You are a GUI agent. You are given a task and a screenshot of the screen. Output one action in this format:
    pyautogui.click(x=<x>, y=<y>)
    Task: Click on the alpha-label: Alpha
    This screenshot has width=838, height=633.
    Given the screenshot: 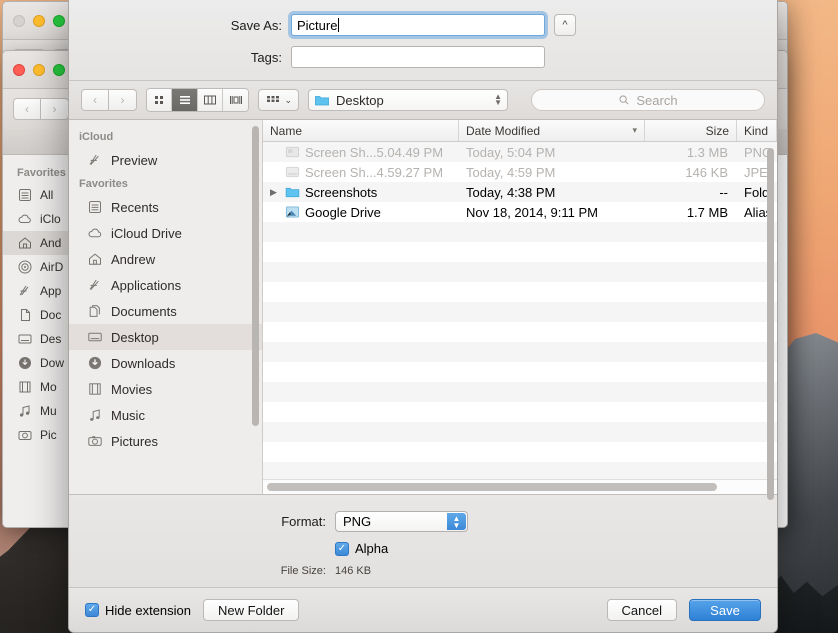 What is the action you would take?
    pyautogui.click(x=372, y=548)
    